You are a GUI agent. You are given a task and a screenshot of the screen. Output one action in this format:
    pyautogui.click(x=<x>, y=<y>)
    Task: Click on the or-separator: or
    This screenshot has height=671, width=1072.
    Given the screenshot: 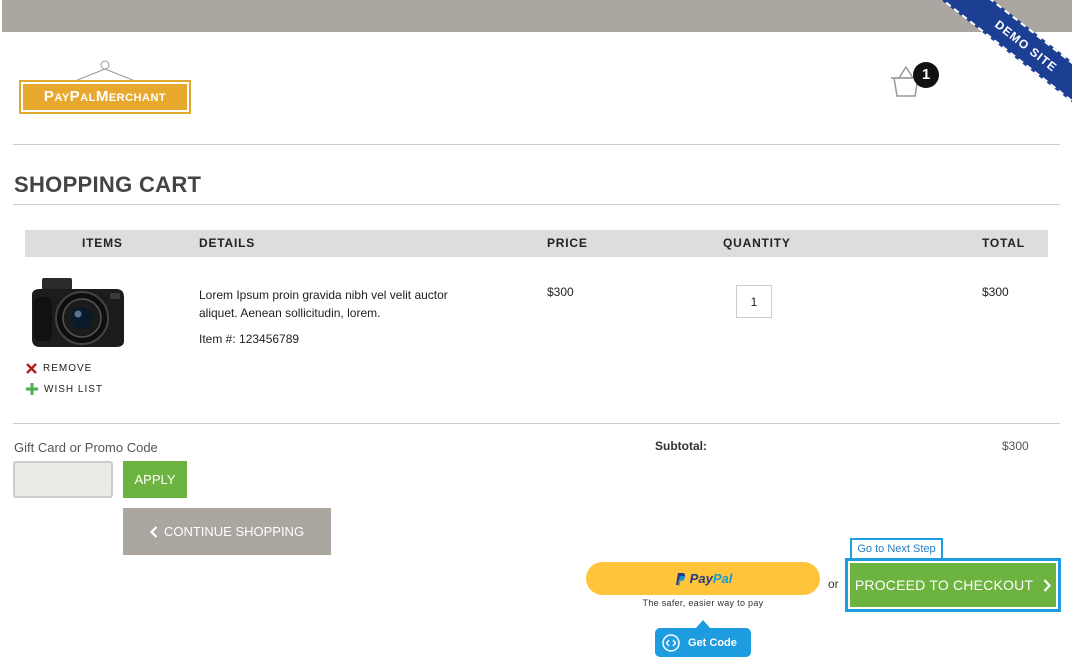 What is the action you would take?
    pyautogui.click(x=833, y=584)
    